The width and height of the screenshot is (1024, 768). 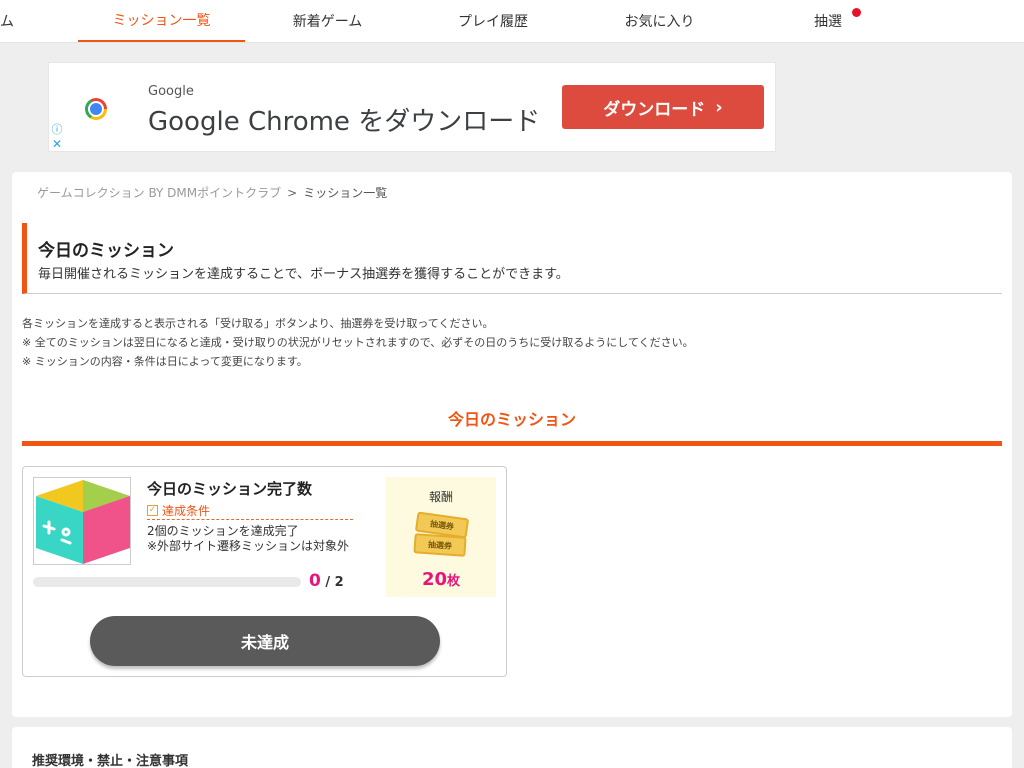 What do you see at coordinates (165, 361) in the screenshot?
I see `note-line: ※ ミッションの内容・条件は日によって変更になります。` at bounding box center [165, 361].